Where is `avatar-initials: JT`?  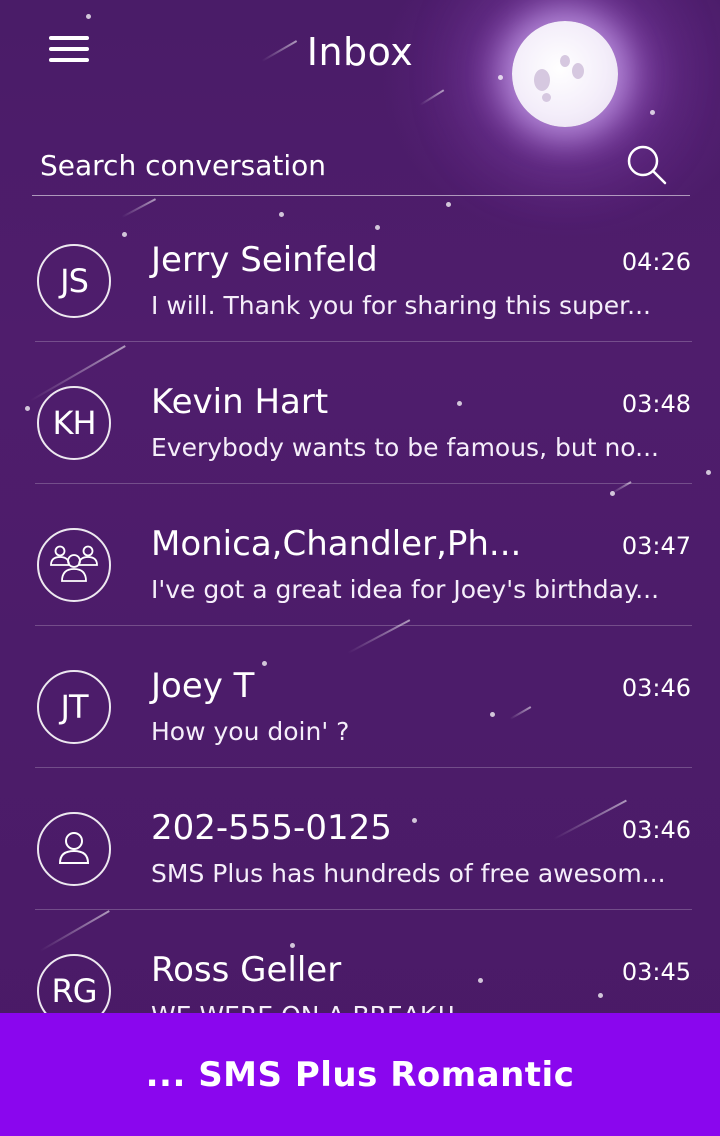 avatar-initials: JT is located at coordinates (74, 707).